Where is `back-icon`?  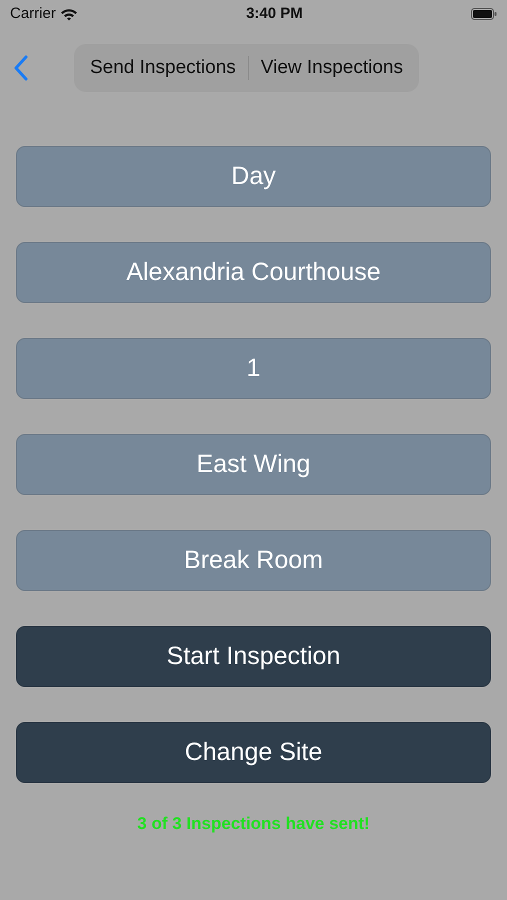 back-icon is located at coordinates (21, 68).